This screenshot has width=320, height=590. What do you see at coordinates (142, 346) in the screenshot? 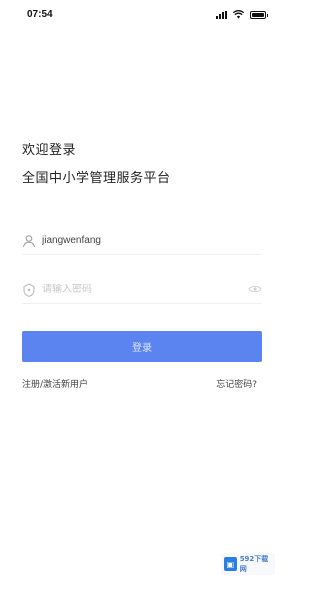
I see `login-button: 登录` at bounding box center [142, 346].